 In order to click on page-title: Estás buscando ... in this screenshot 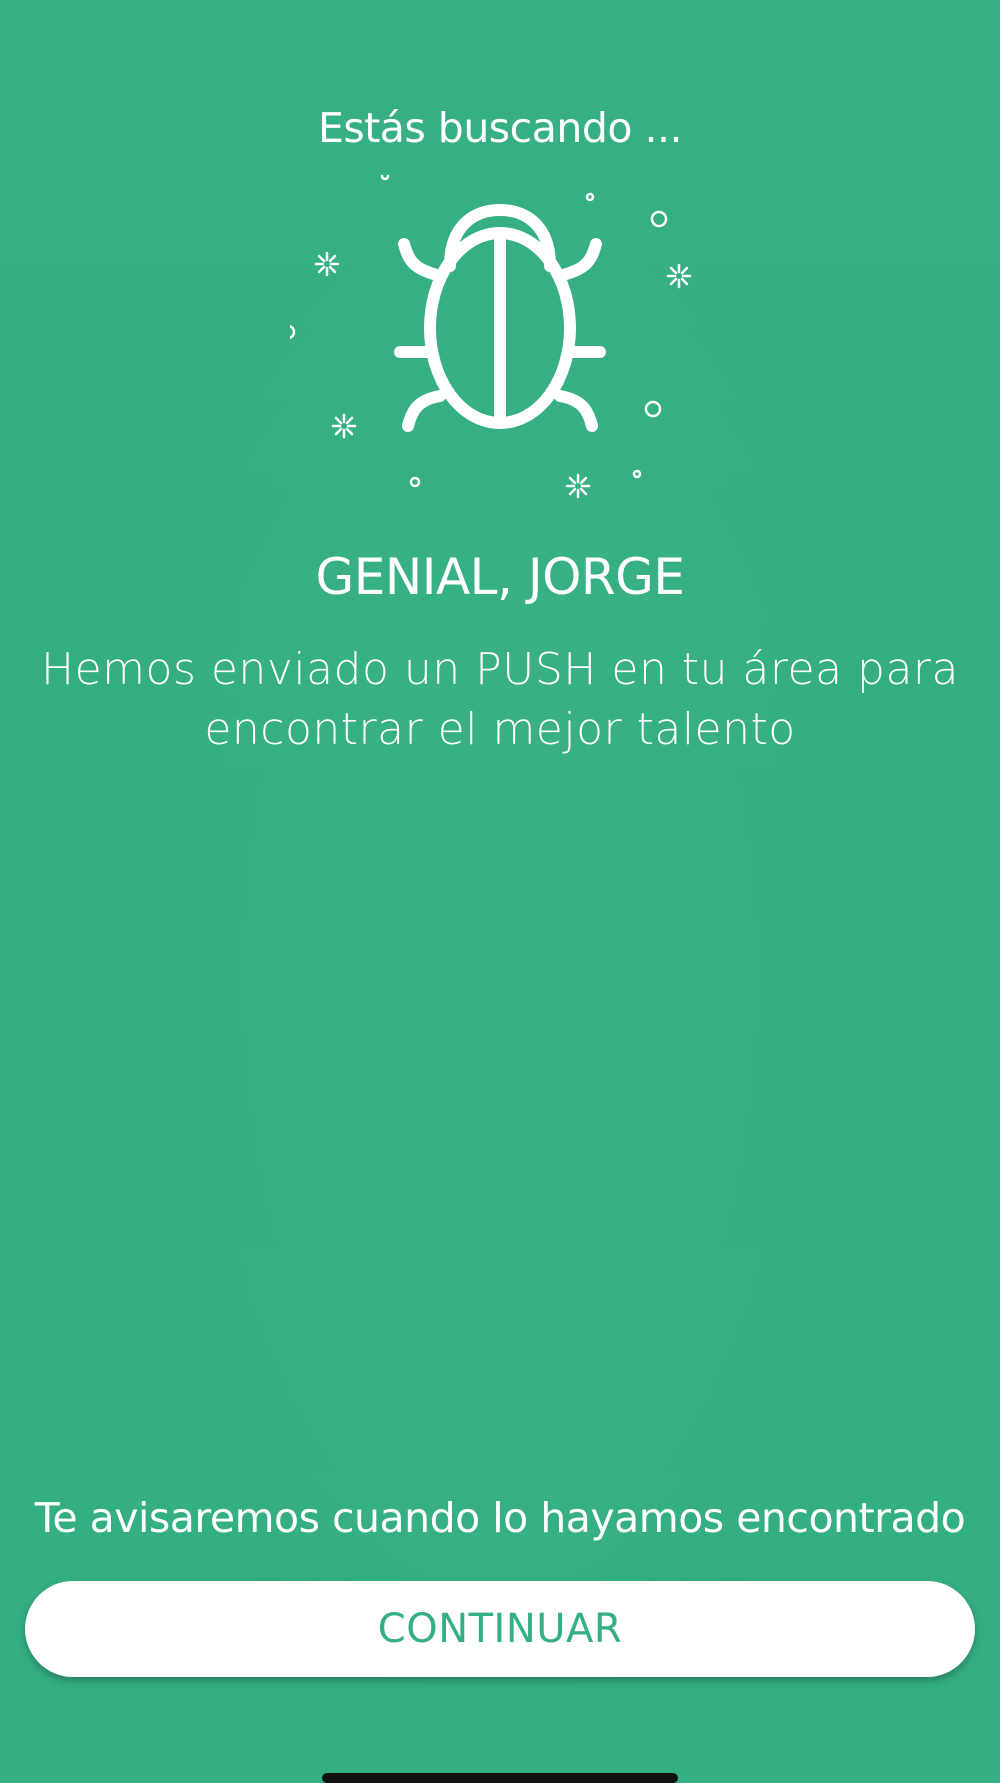, I will do `click(500, 128)`.